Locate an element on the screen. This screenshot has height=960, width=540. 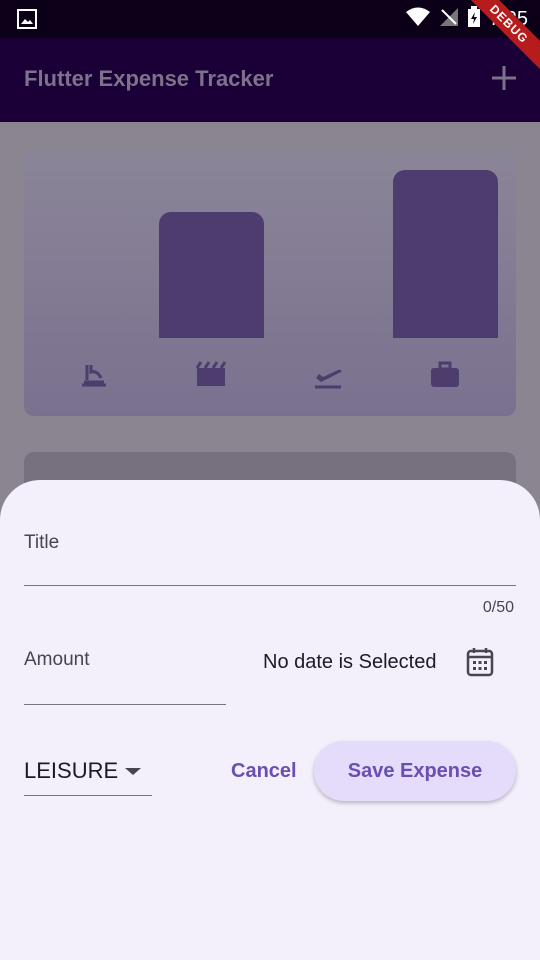
wifi-icon is located at coordinates (418, 19).